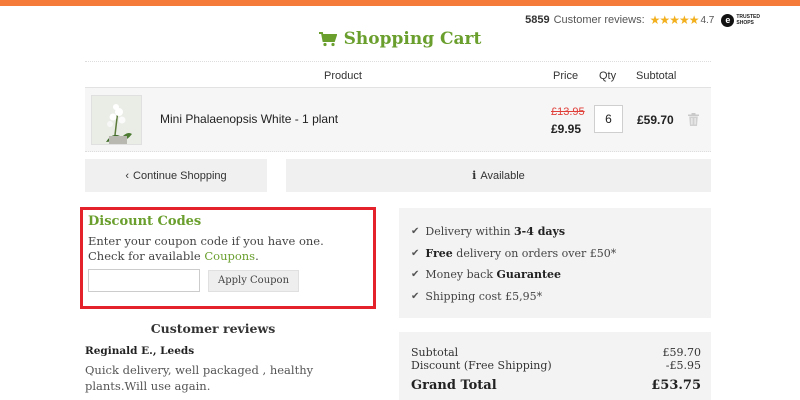 This screenshot has height=400, width=800. What do you see at coordinates (537, 20) in the screenshot?
I see `reviews-count: 5859` at bounding box center [537, 20].